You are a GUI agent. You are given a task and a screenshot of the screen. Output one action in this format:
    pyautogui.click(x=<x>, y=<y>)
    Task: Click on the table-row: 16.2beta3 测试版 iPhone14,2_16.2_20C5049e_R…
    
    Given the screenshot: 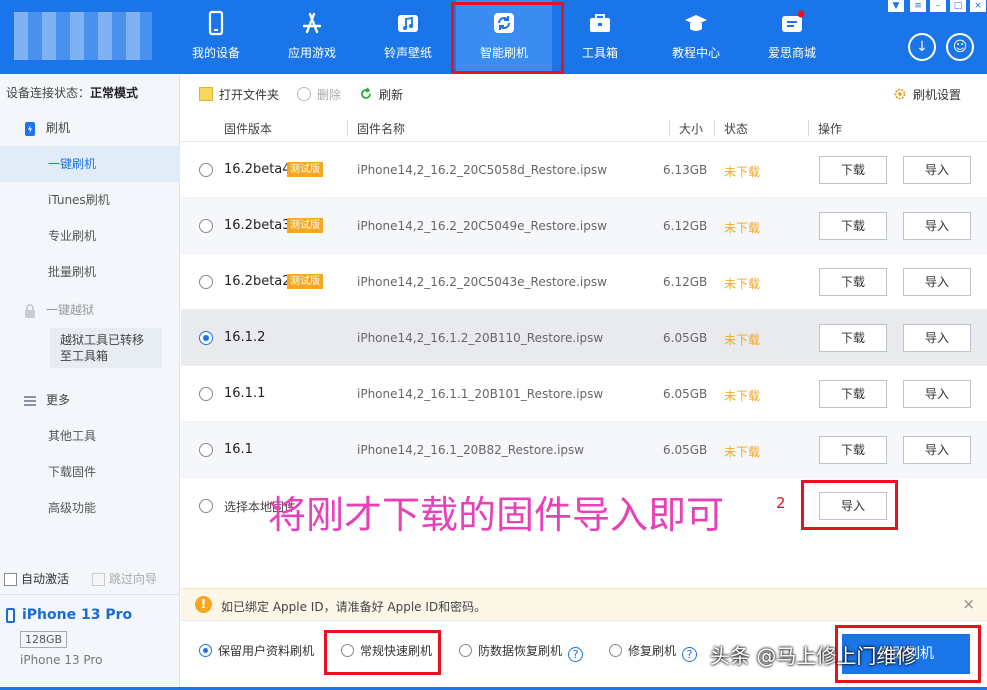 What is the action you would take?
    pyautogui.click(x=584, y=226)
    